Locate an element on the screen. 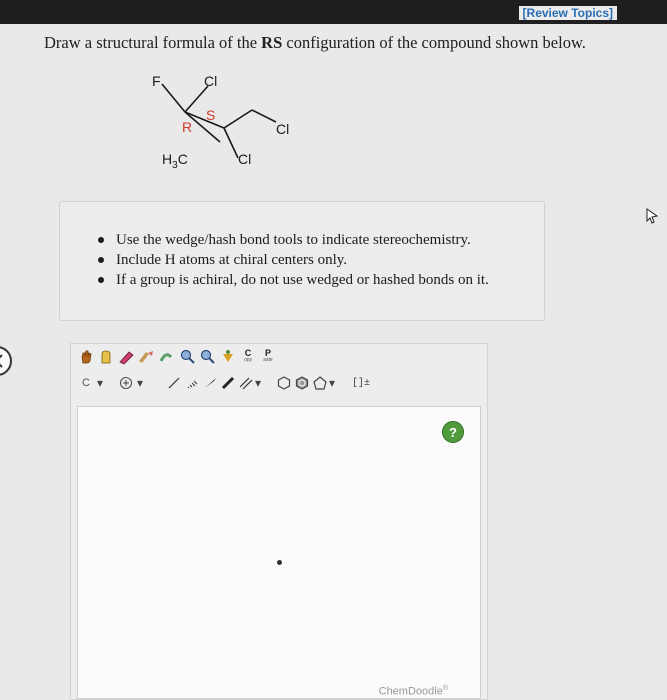 The image size is (667, 700). question-emphasis: RS is located at coordinates (272, 42).